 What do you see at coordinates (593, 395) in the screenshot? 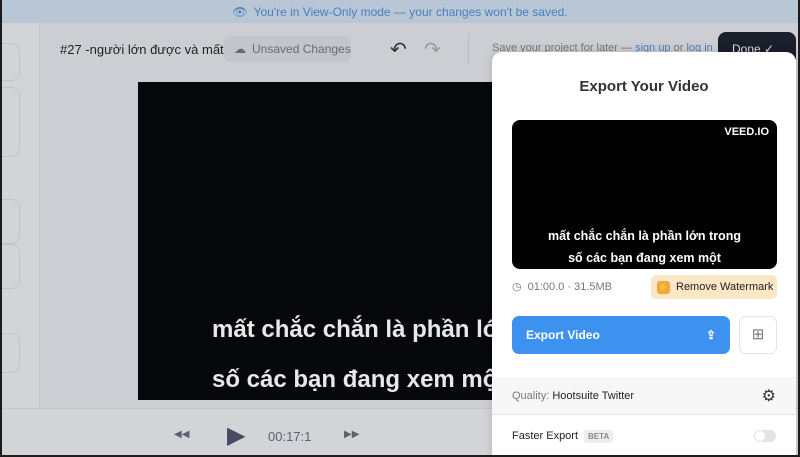
I see `quality-value: Hootsuite Twitter` at bounding box center [593, 395].